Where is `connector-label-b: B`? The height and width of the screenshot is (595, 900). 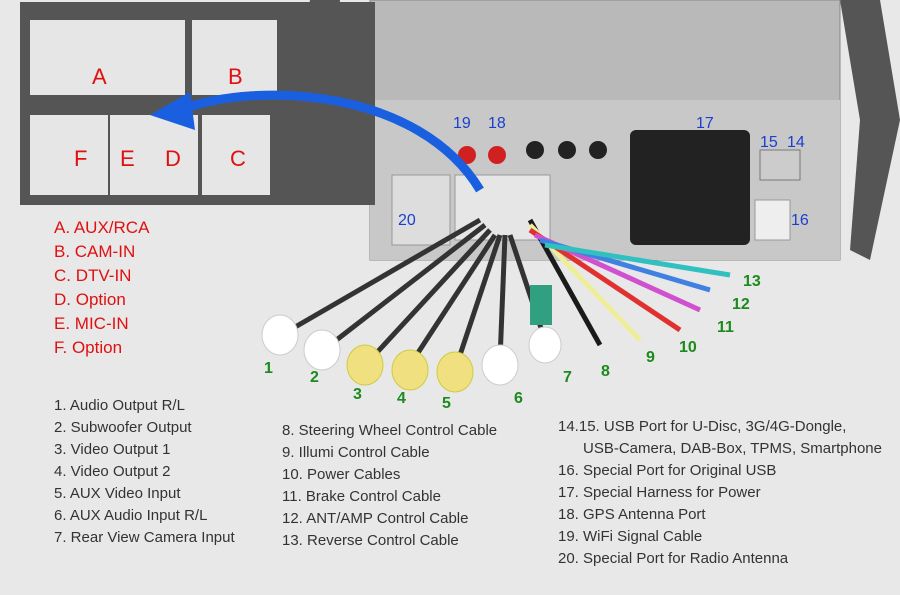 connector-label-b: B is located at coordinates (235, 76).